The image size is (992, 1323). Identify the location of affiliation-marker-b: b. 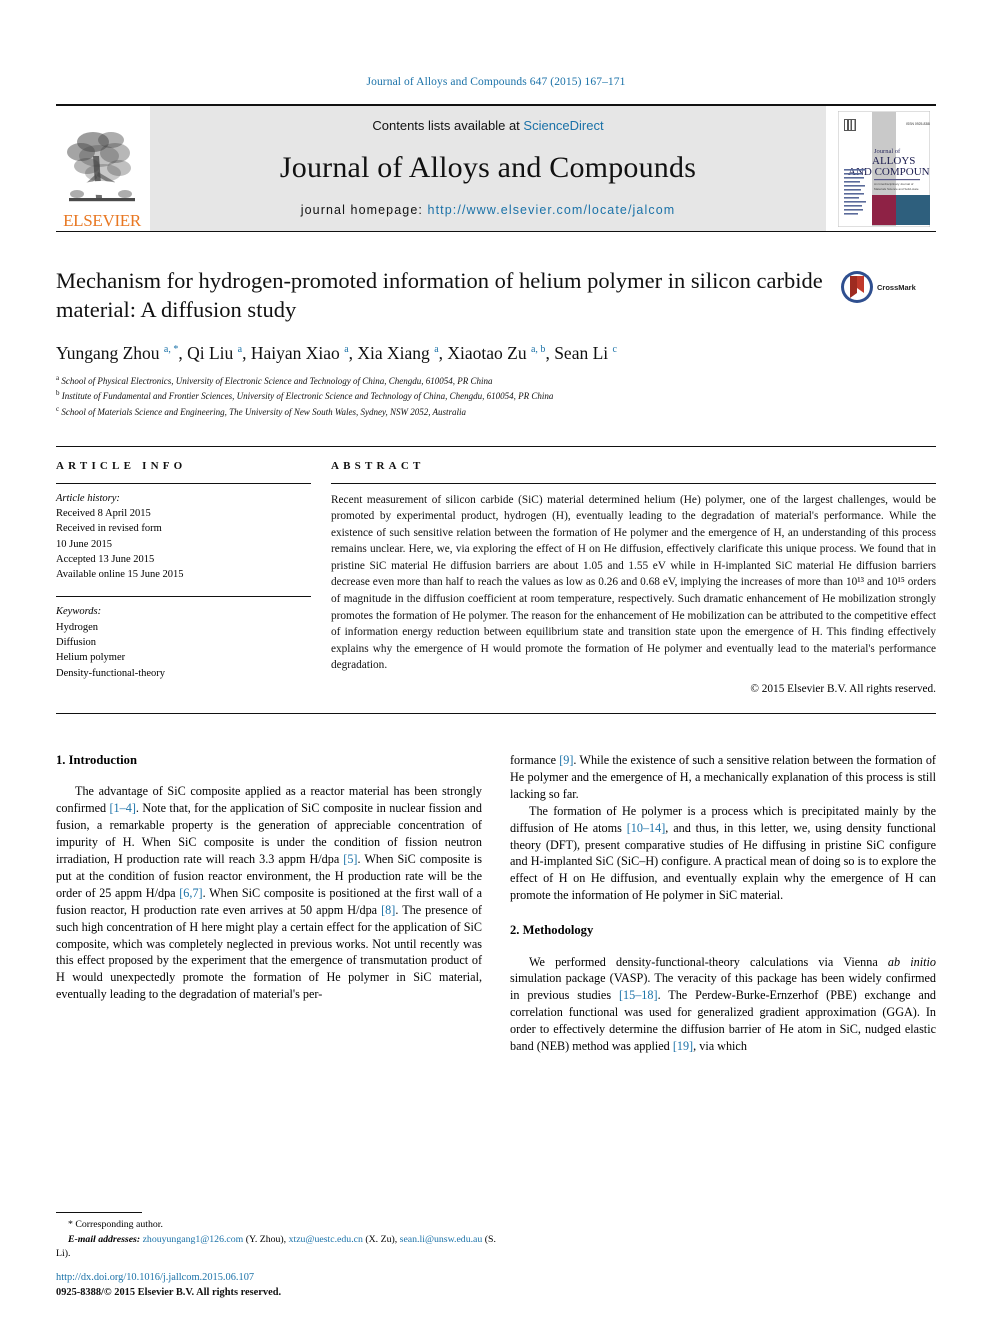
(58, 393).